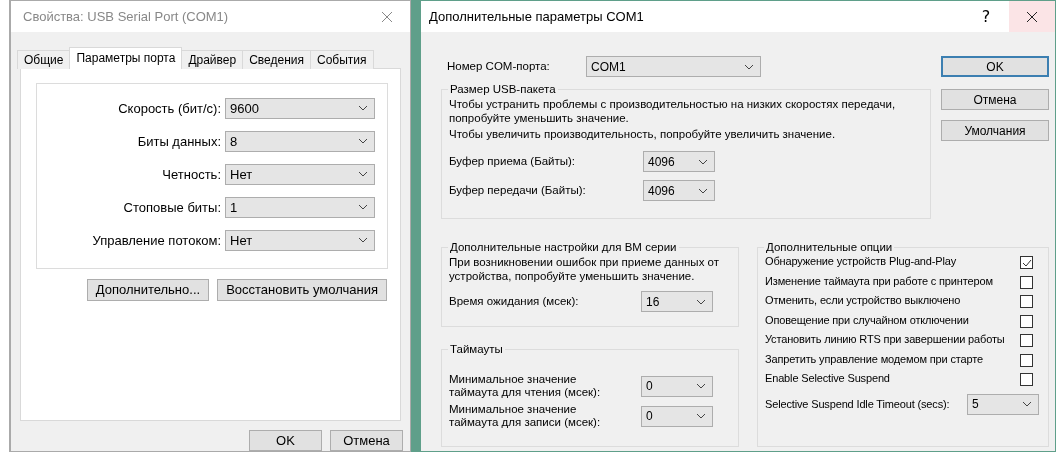 This screenshot has height=452, width=1056. What do you see at coordinates (126, 57) in the screenshot?
I see `tab: Параметры порта` at bounding box center [126, 57].